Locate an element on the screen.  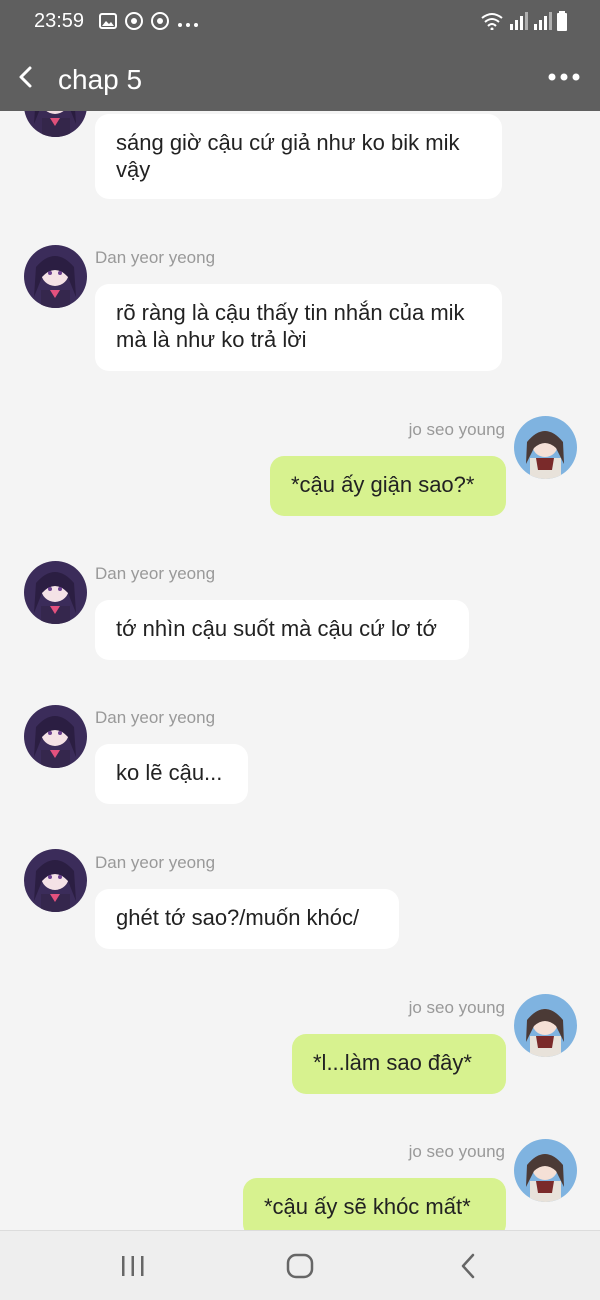
message-bubble: tớ nhìn cậu suốt mà cậu cứ lơ tớ is located at coordinates (282, 630).